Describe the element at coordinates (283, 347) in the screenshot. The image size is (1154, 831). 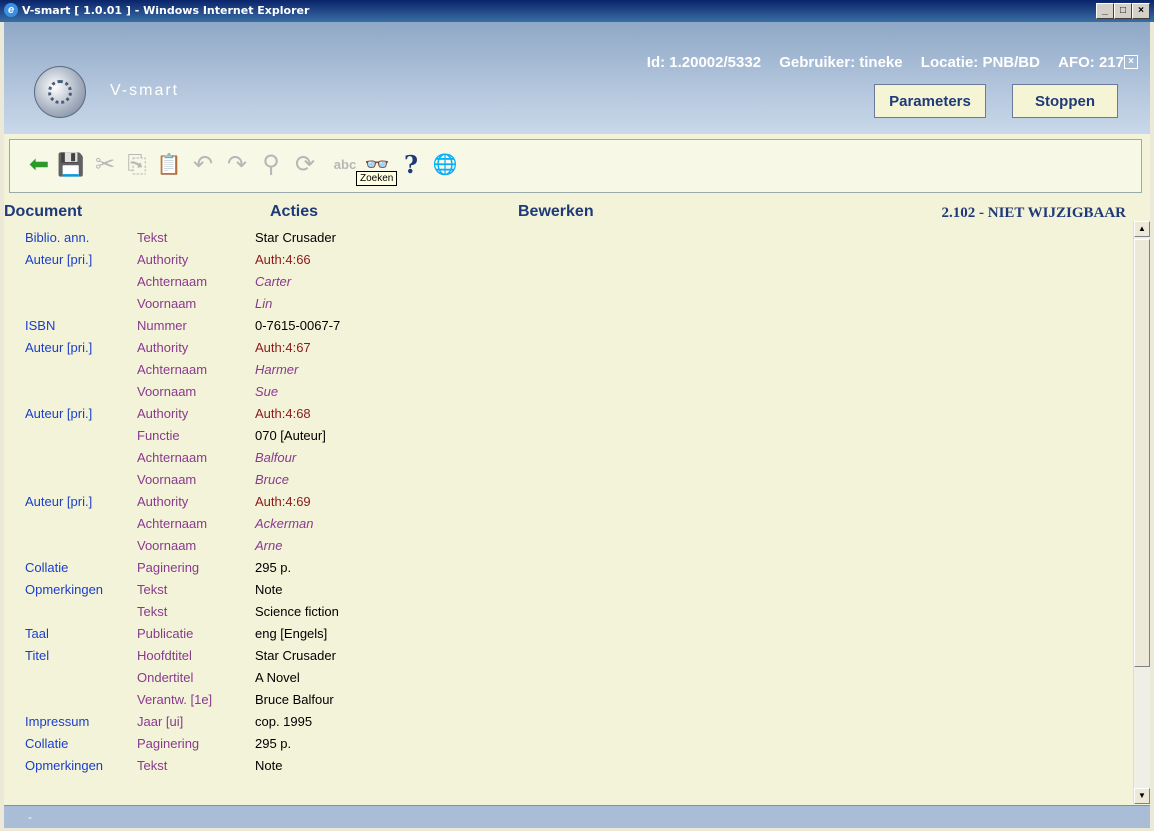
I see `field-value: Auth:4:67` at that location.